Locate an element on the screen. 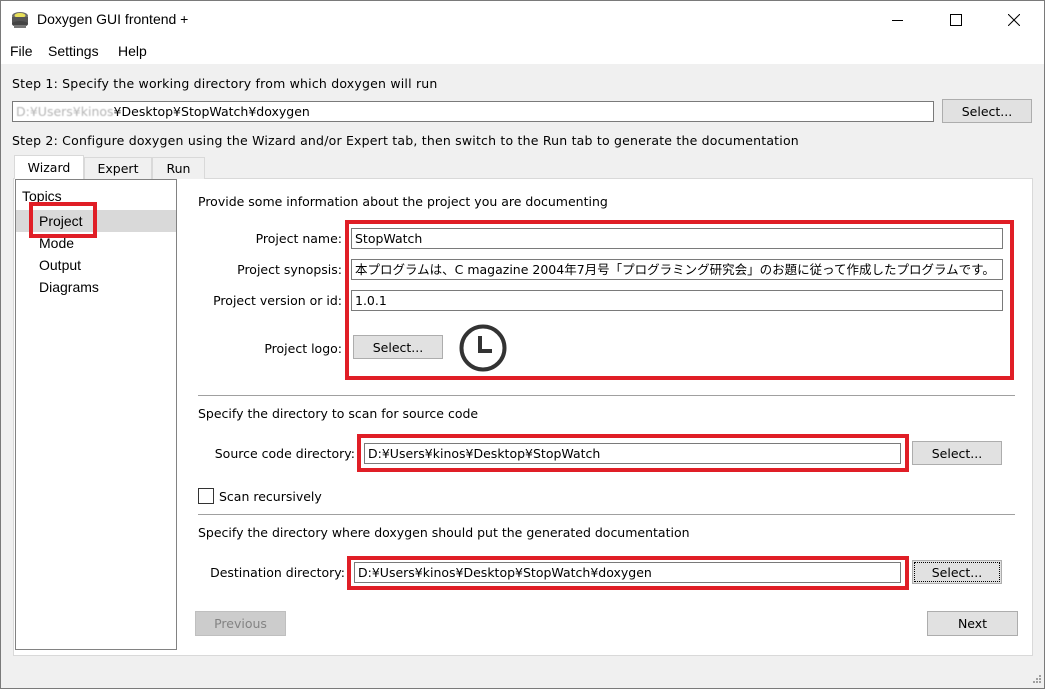  title-bar: Doxygen GUI frontend + is located at coordinates (522, 20).